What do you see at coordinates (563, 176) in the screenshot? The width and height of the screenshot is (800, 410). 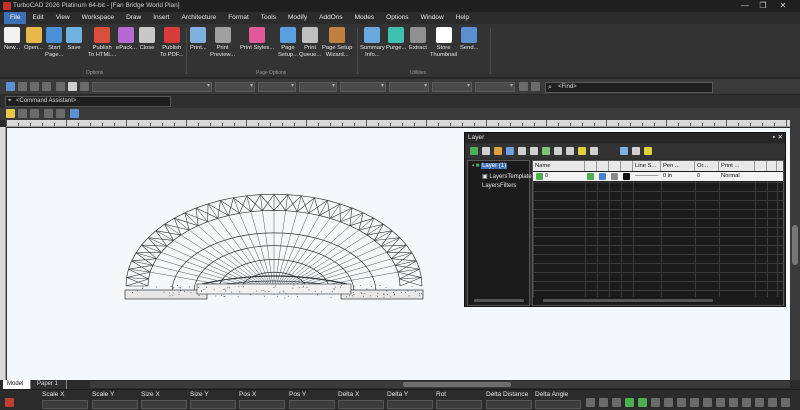 I see `cell-name: 0` at bounding box center [563, 176].